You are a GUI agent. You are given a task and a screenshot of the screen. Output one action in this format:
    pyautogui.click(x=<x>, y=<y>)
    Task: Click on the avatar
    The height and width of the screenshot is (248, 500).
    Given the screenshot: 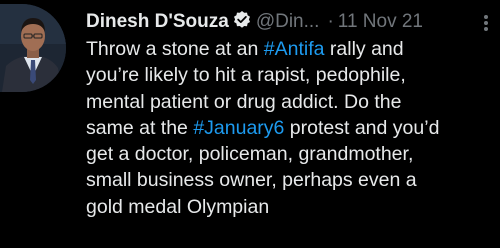 What is the action you would take?
    pyautogui.click(x=33, y=48)
    